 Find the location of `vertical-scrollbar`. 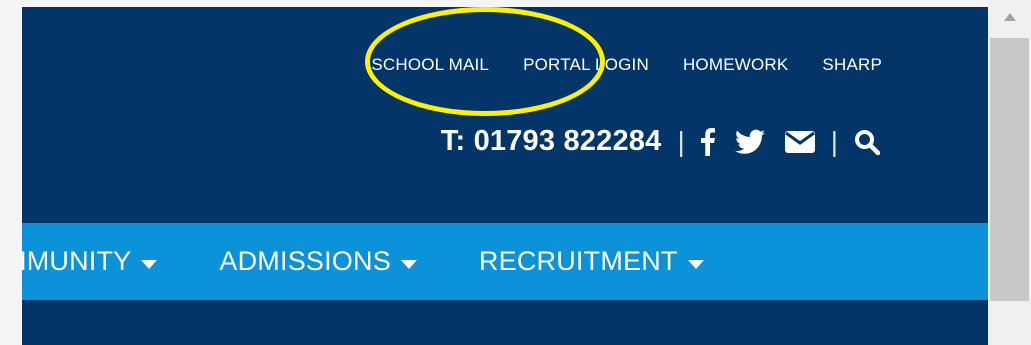

vertical-scrollbar is located at coordinates (1009, 172).